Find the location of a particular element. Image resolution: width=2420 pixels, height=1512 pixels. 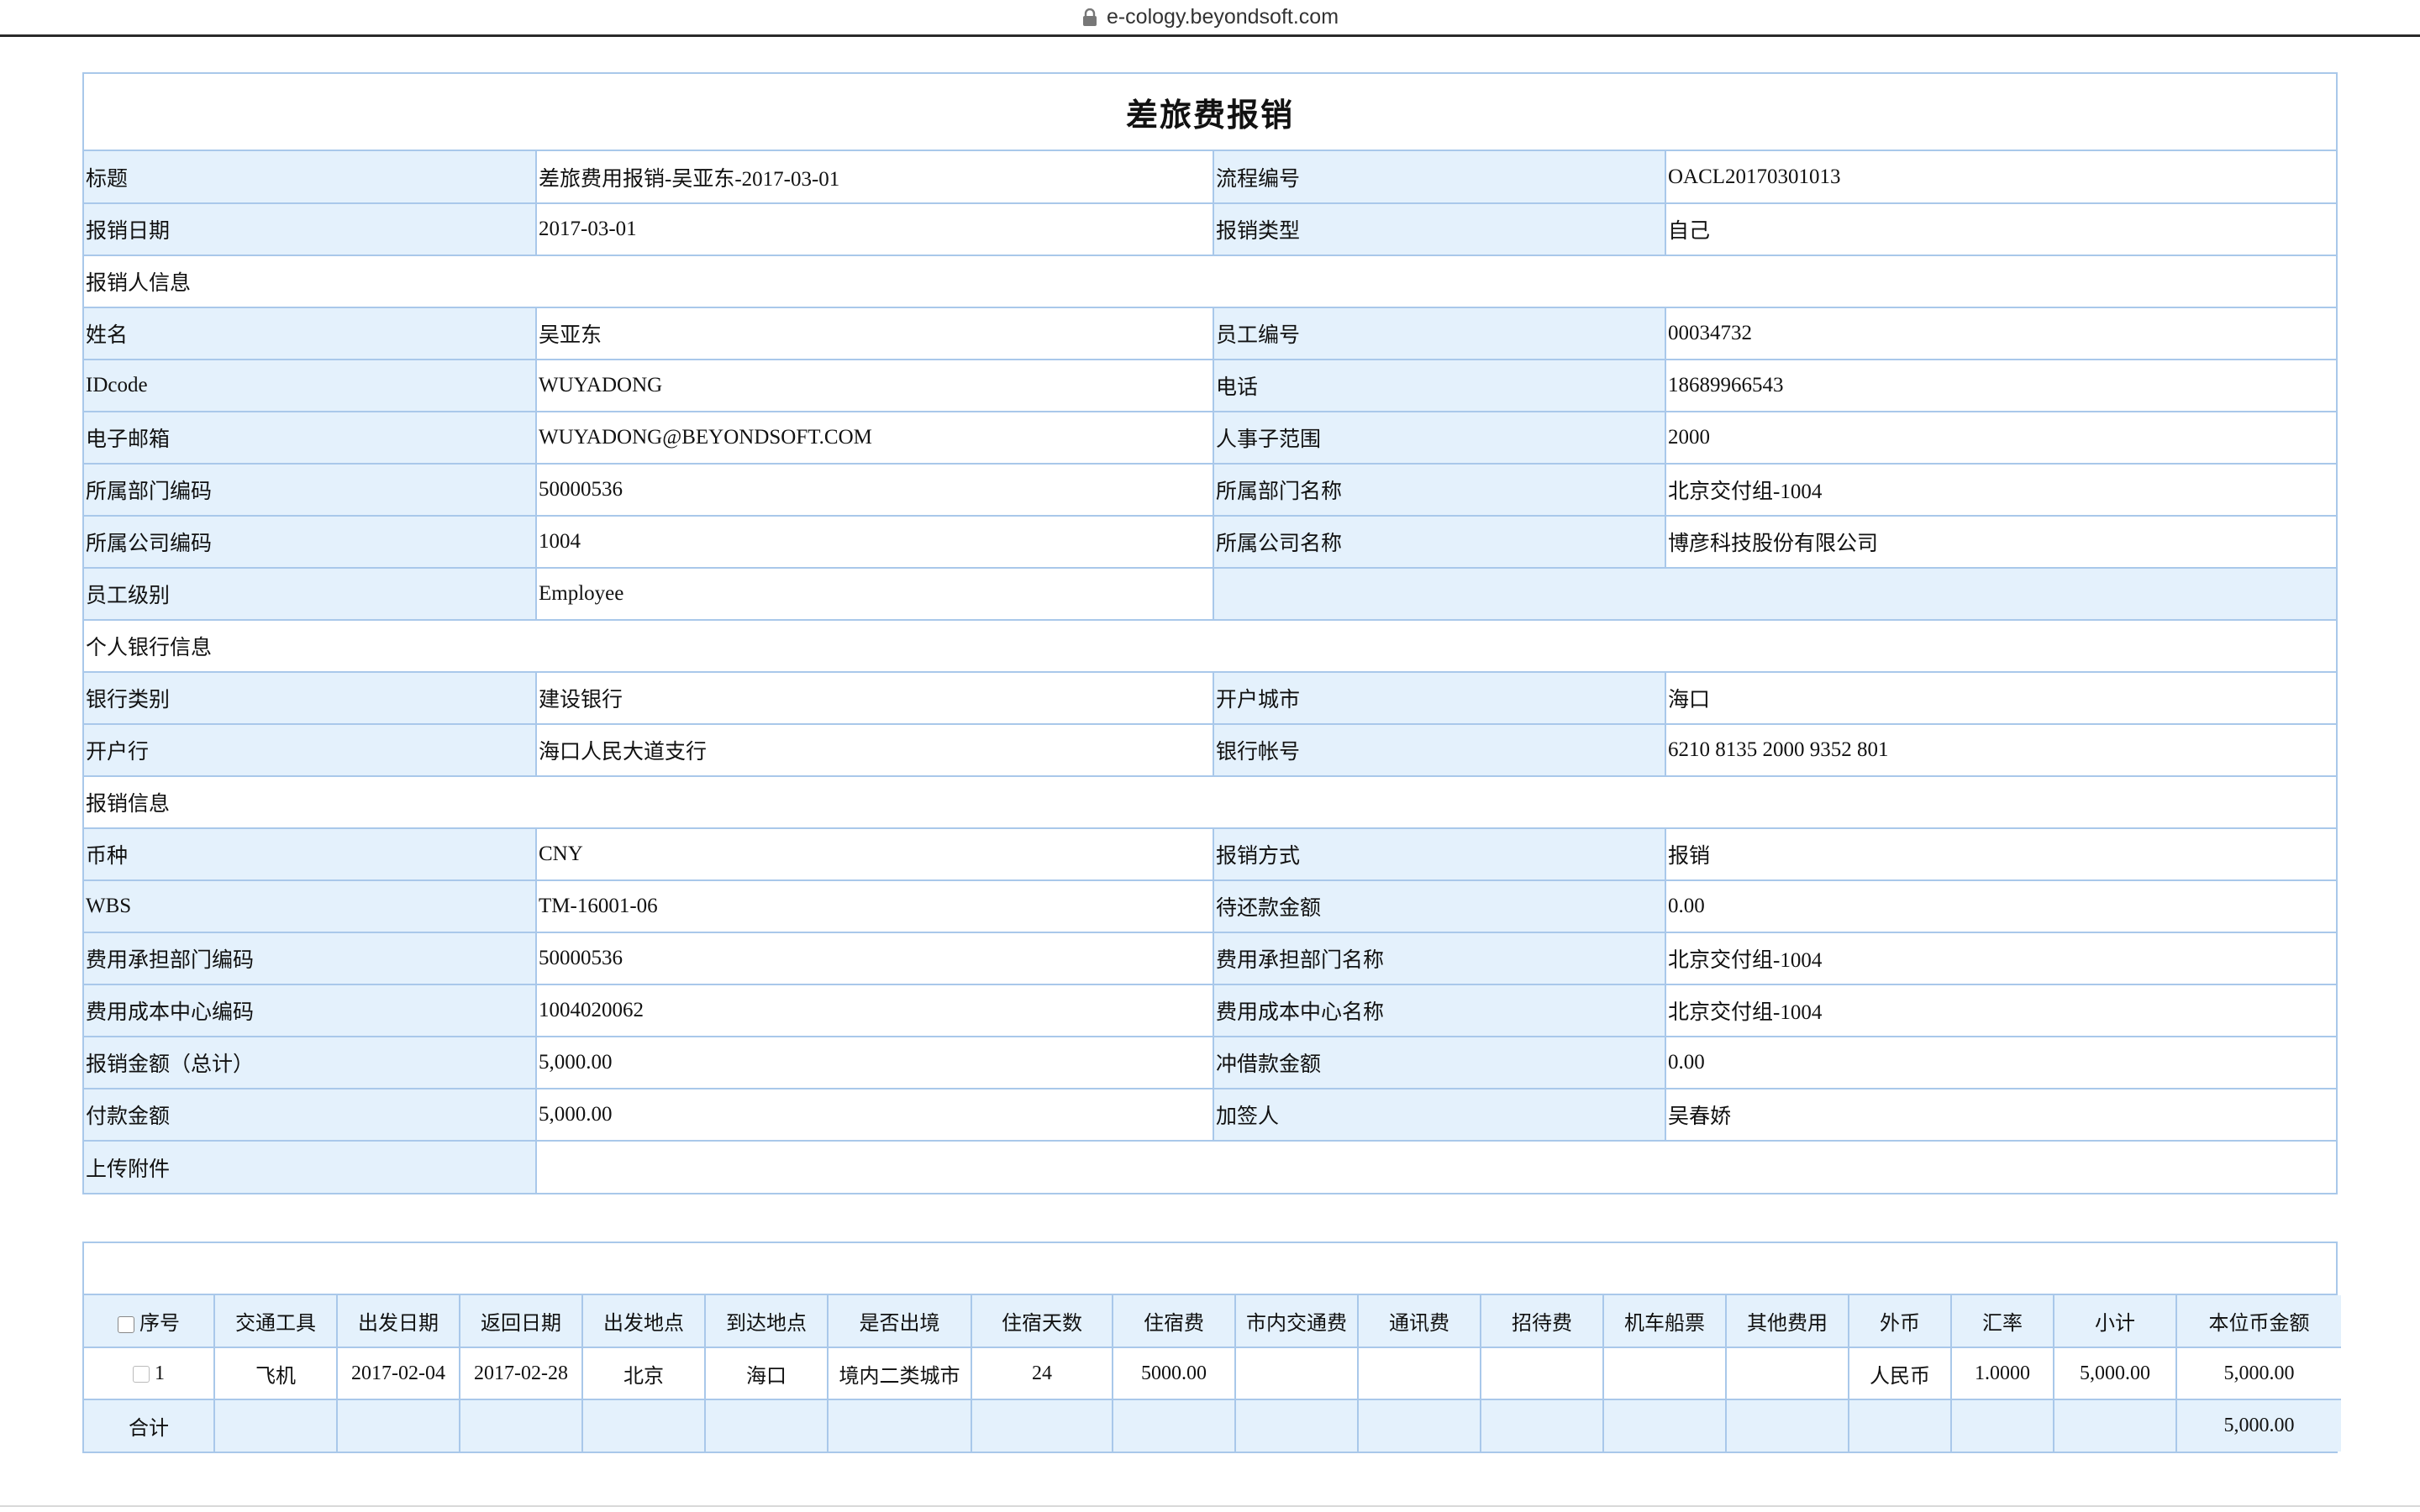

column-header: 机车船票 is located at coordinates (1664, 1321).